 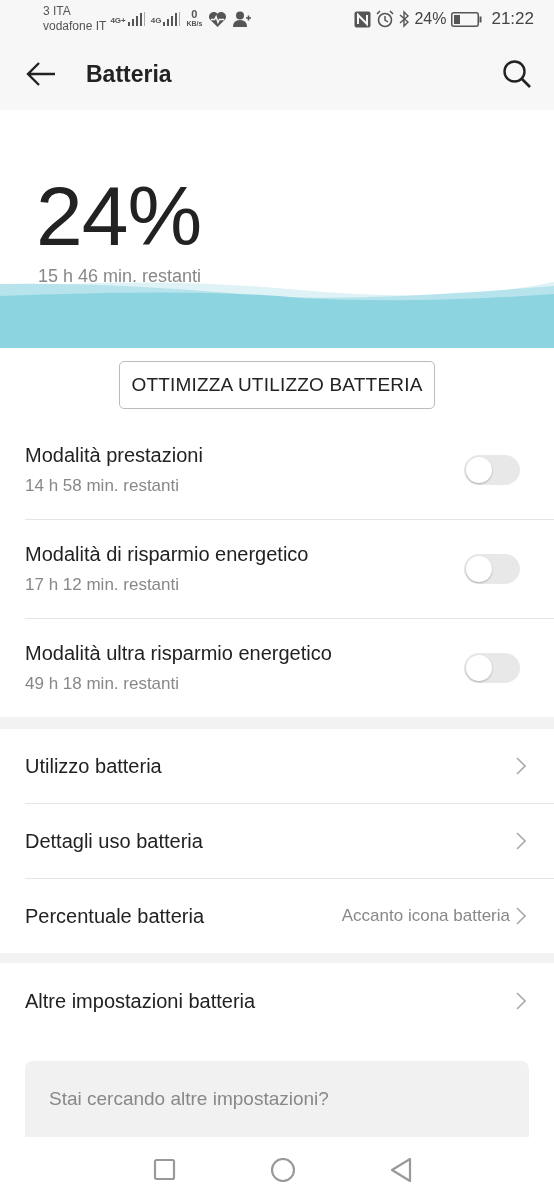 I want to click on settings-item: Dettagli uso batteria, so click(x=289, y=841).